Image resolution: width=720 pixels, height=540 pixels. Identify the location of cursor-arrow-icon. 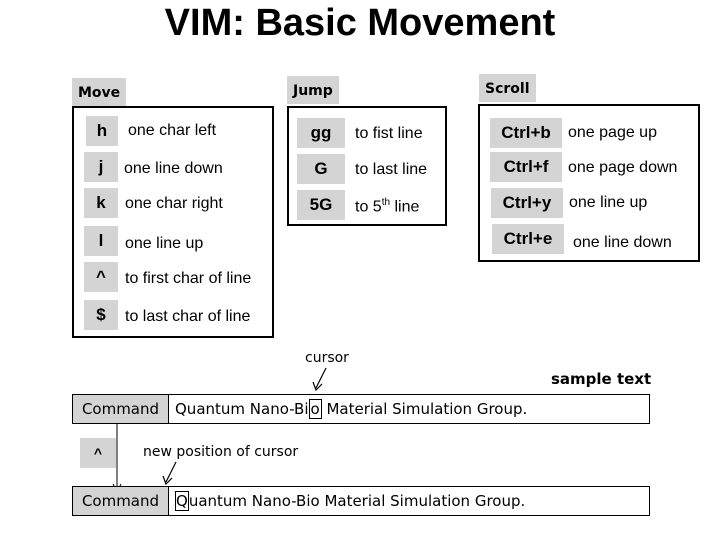
(319, 379).